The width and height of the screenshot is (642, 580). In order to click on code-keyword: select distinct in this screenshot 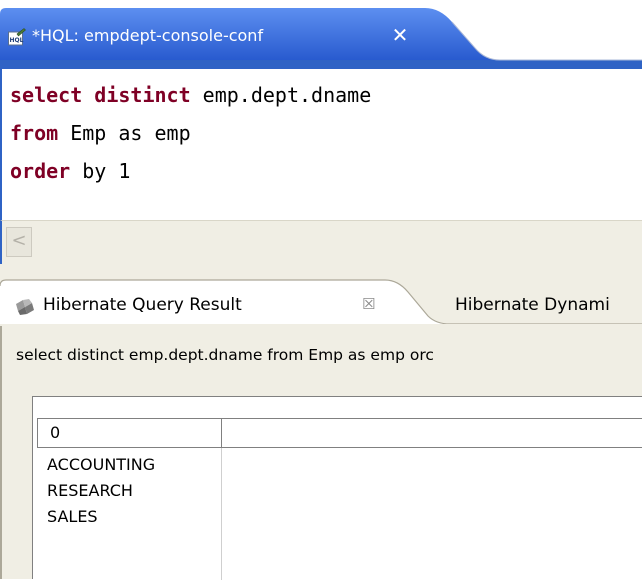, I will do `click(100, 95)`.